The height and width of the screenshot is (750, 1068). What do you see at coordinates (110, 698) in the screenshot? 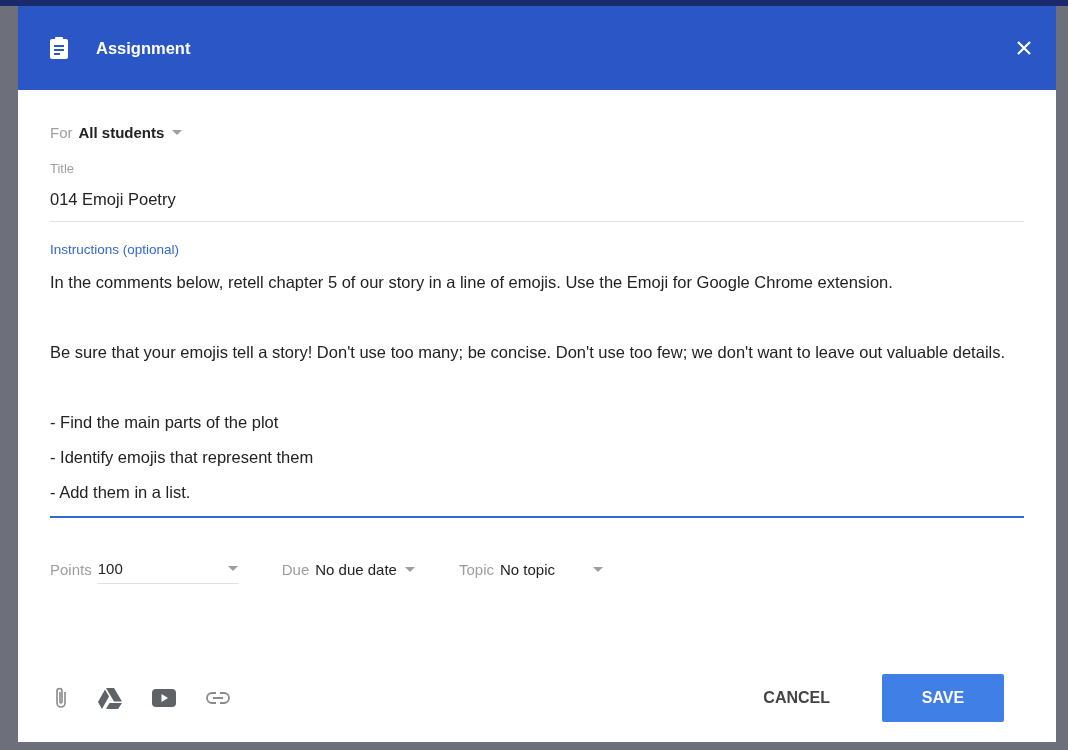
I see `drive-icon` at bounding box center [110, 698].